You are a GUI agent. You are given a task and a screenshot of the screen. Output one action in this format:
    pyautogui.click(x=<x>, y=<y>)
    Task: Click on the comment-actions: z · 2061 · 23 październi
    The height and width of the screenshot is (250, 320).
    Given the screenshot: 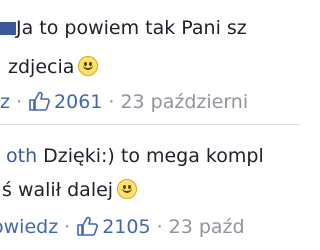 What is the action you would take?
    pyautogui.click(x=124, y=102)
    